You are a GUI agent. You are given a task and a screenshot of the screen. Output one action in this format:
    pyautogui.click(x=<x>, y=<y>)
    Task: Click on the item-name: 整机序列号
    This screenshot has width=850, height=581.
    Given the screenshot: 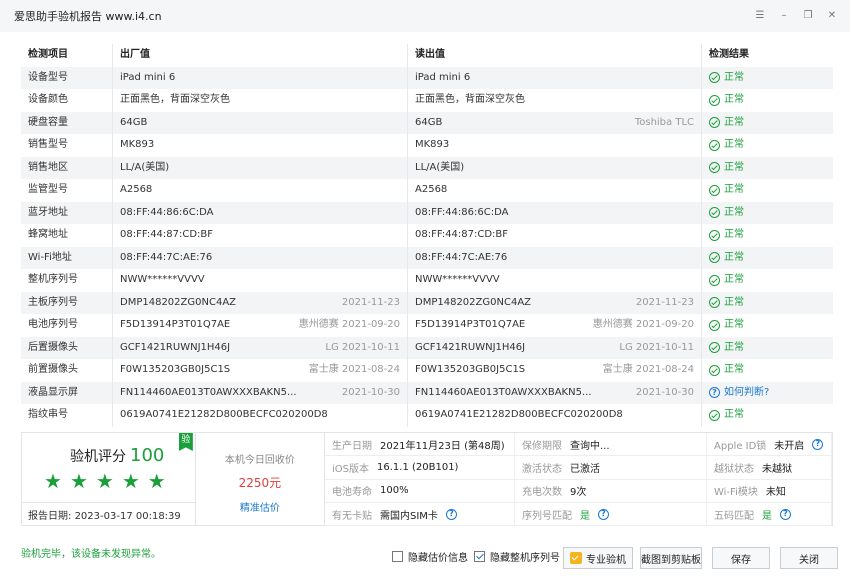 What is the action you would take?
    pyautogui.click(x=67, y=280)
    